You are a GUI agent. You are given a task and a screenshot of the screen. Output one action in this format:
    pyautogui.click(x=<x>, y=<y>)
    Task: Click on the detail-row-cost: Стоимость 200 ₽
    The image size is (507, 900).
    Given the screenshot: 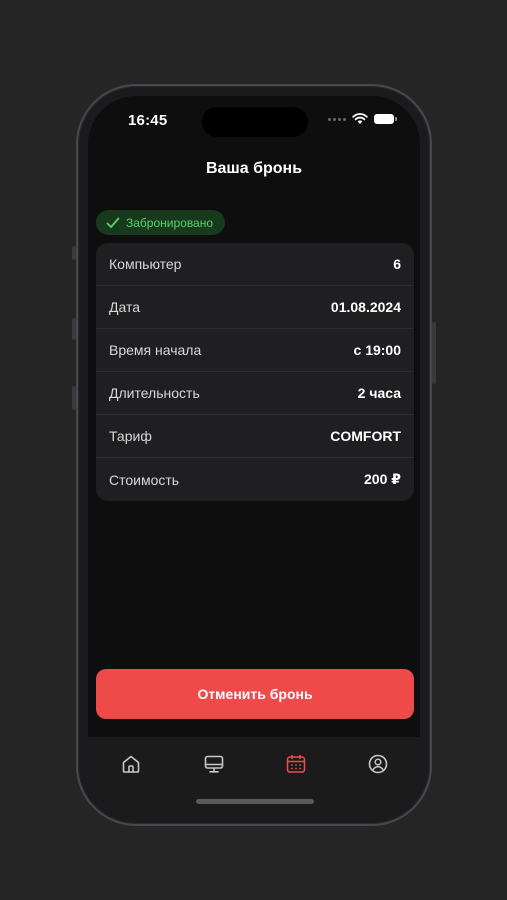 What is the action you would take?
    pyautogui.click(x=255, y=479)
    